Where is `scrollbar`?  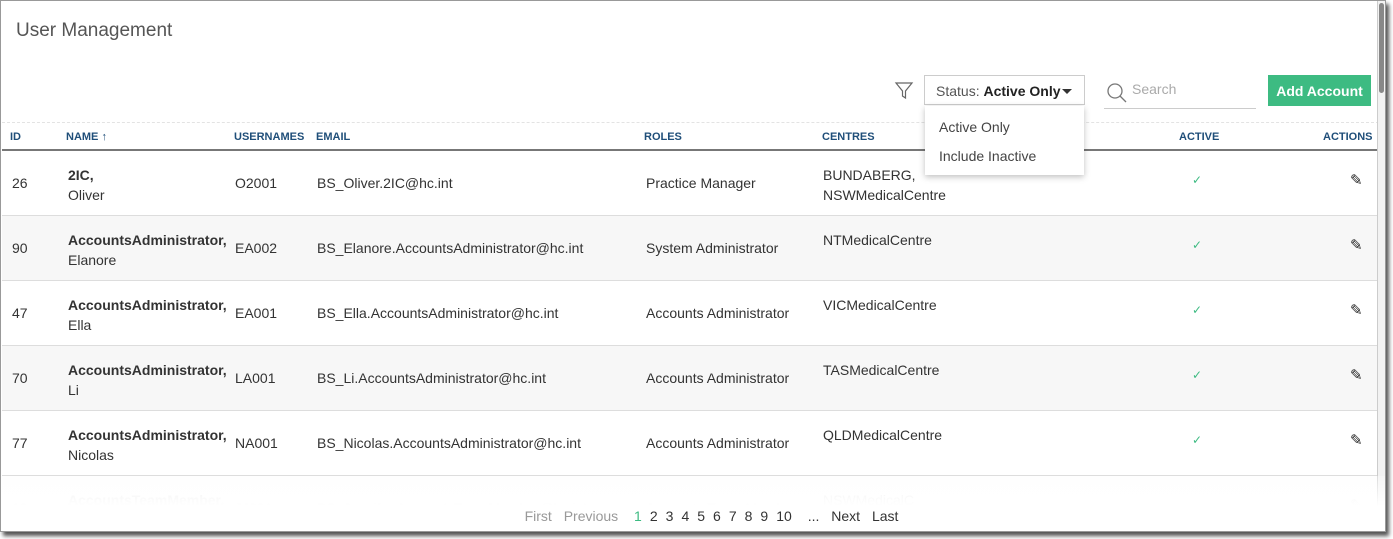
scrollbar is located at coordinates (1381, 266).